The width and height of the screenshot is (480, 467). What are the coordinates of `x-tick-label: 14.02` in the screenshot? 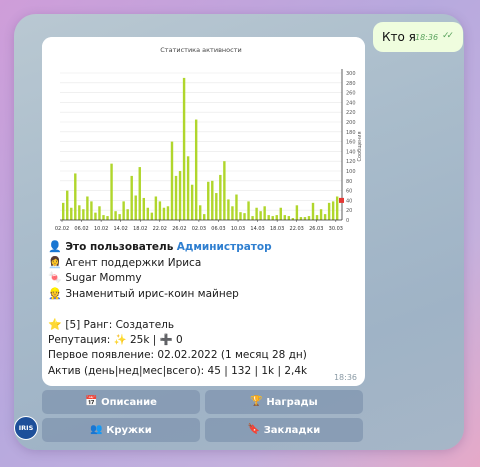 It's located at (121, 229).